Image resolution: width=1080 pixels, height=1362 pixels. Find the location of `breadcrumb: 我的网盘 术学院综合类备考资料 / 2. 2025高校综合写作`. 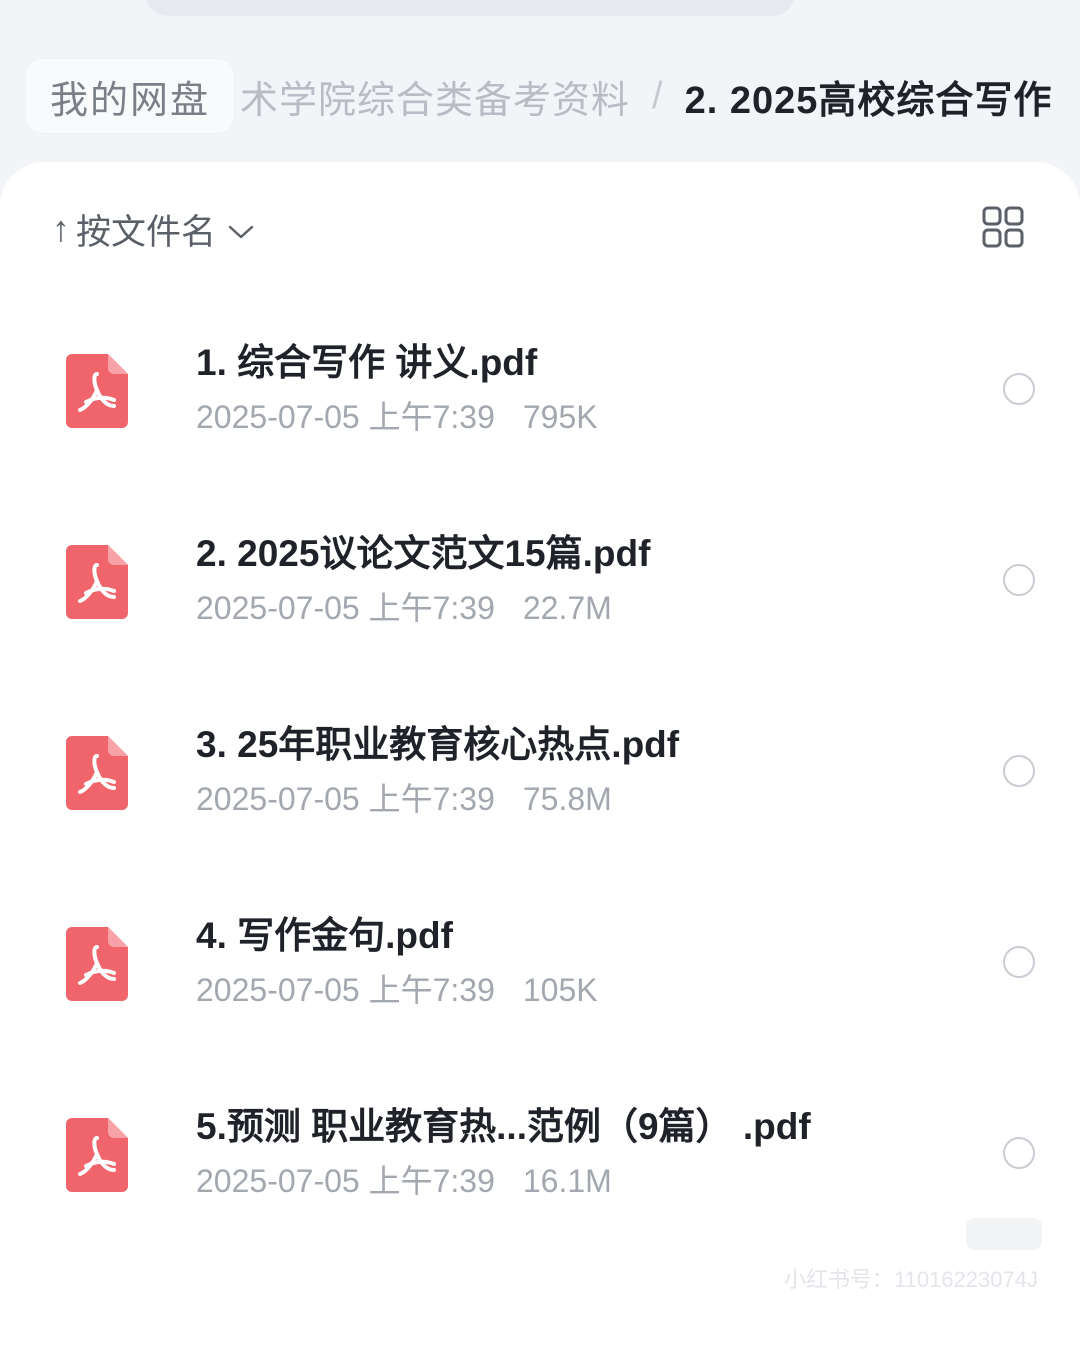

breadcrumb: 我的网盘 术学院综合类备考资料 / 2. 2025高校综合写作 is located at coordinates (540, 96).